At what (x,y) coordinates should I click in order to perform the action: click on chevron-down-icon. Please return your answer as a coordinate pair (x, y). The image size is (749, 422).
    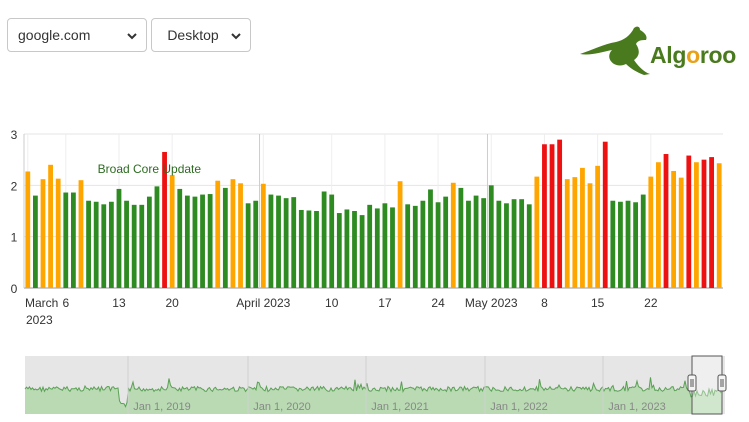
    Looking at the image, I should click on (236, 36).